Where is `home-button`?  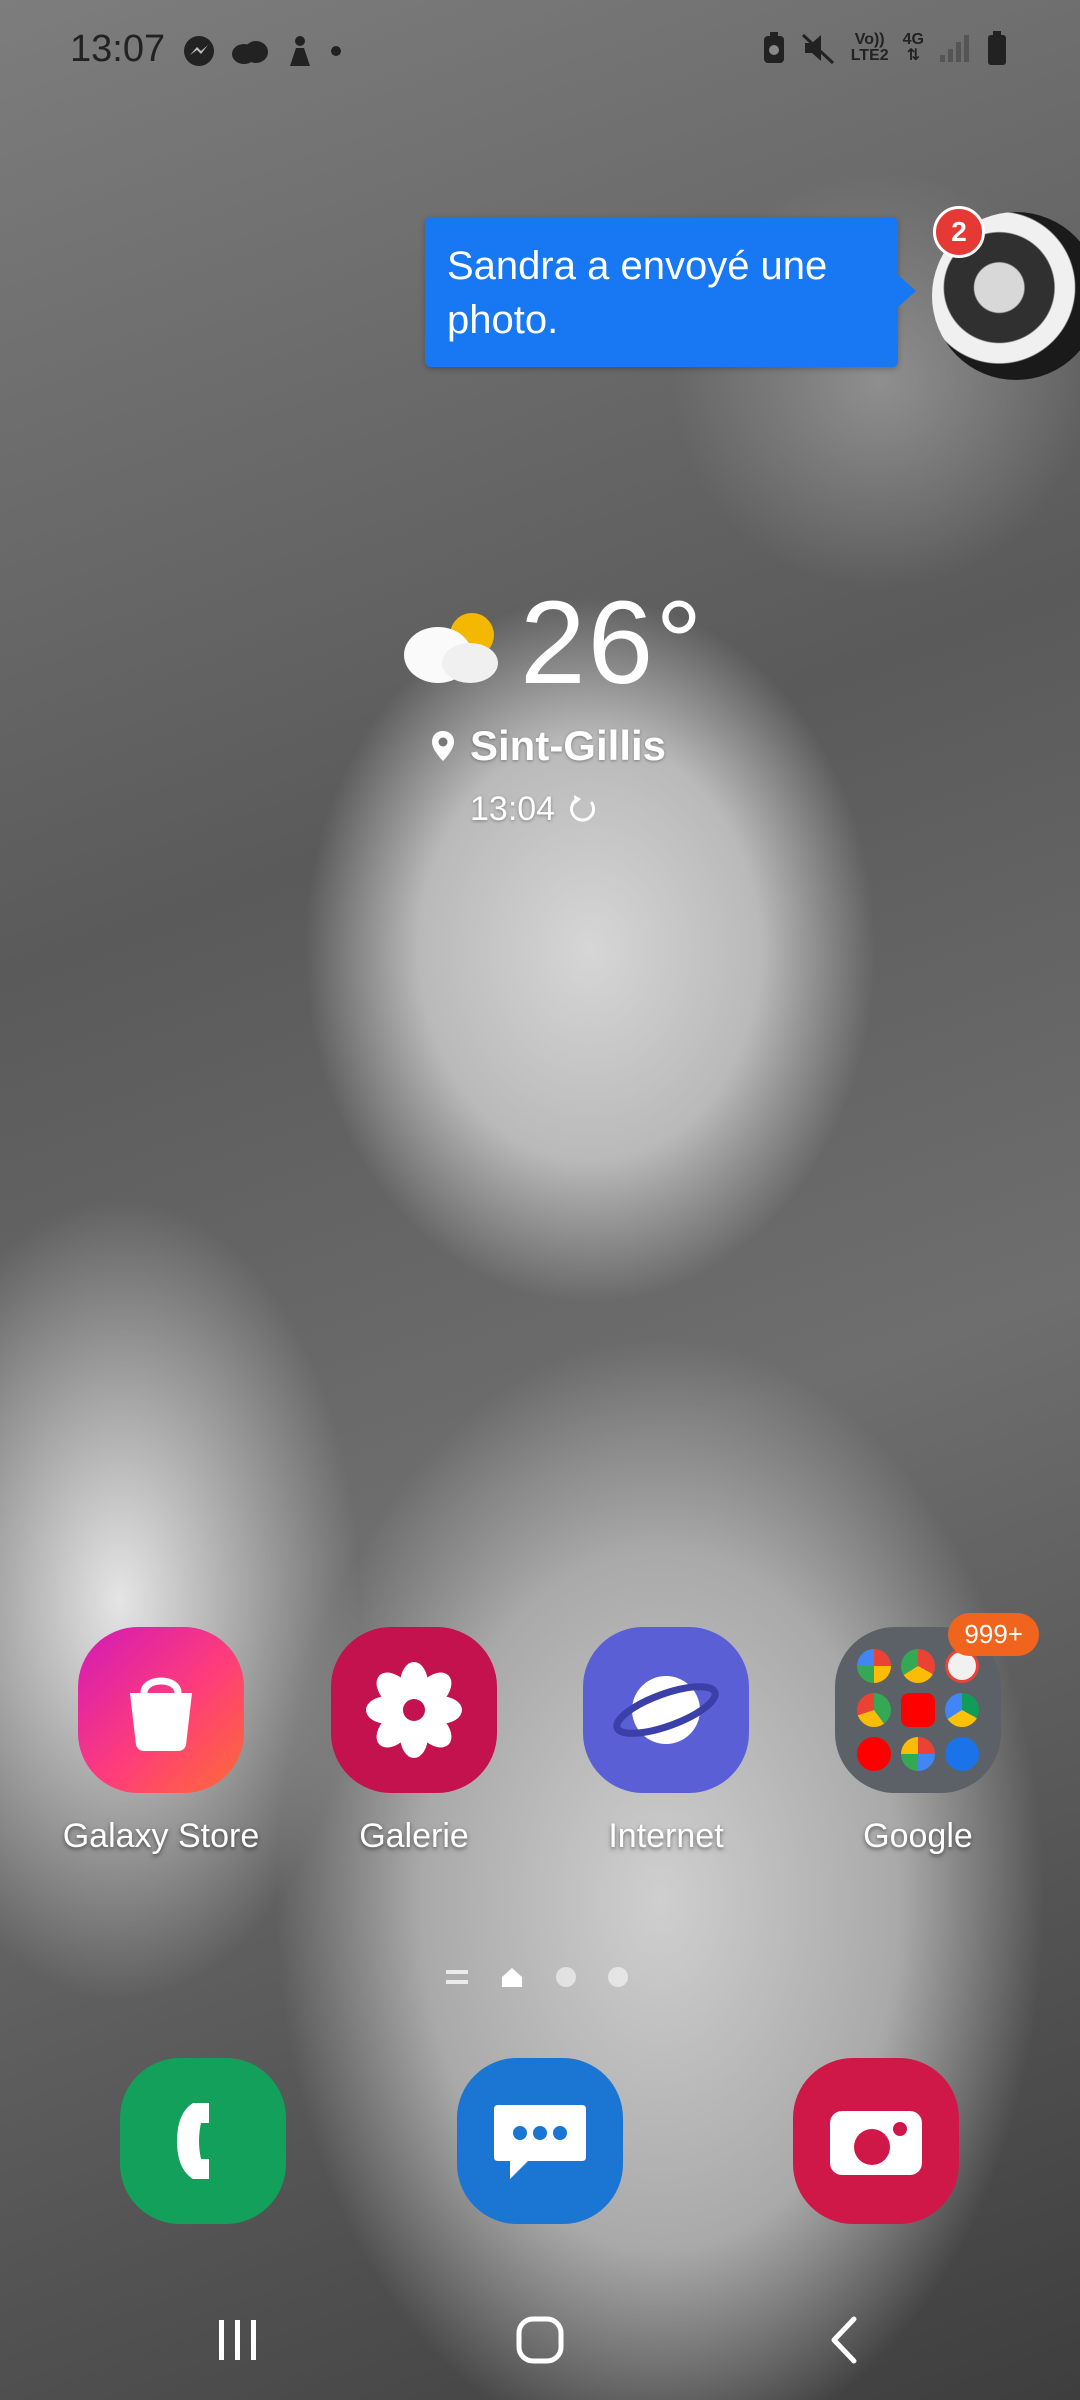
home-button is located at coordinates (540, 2340).